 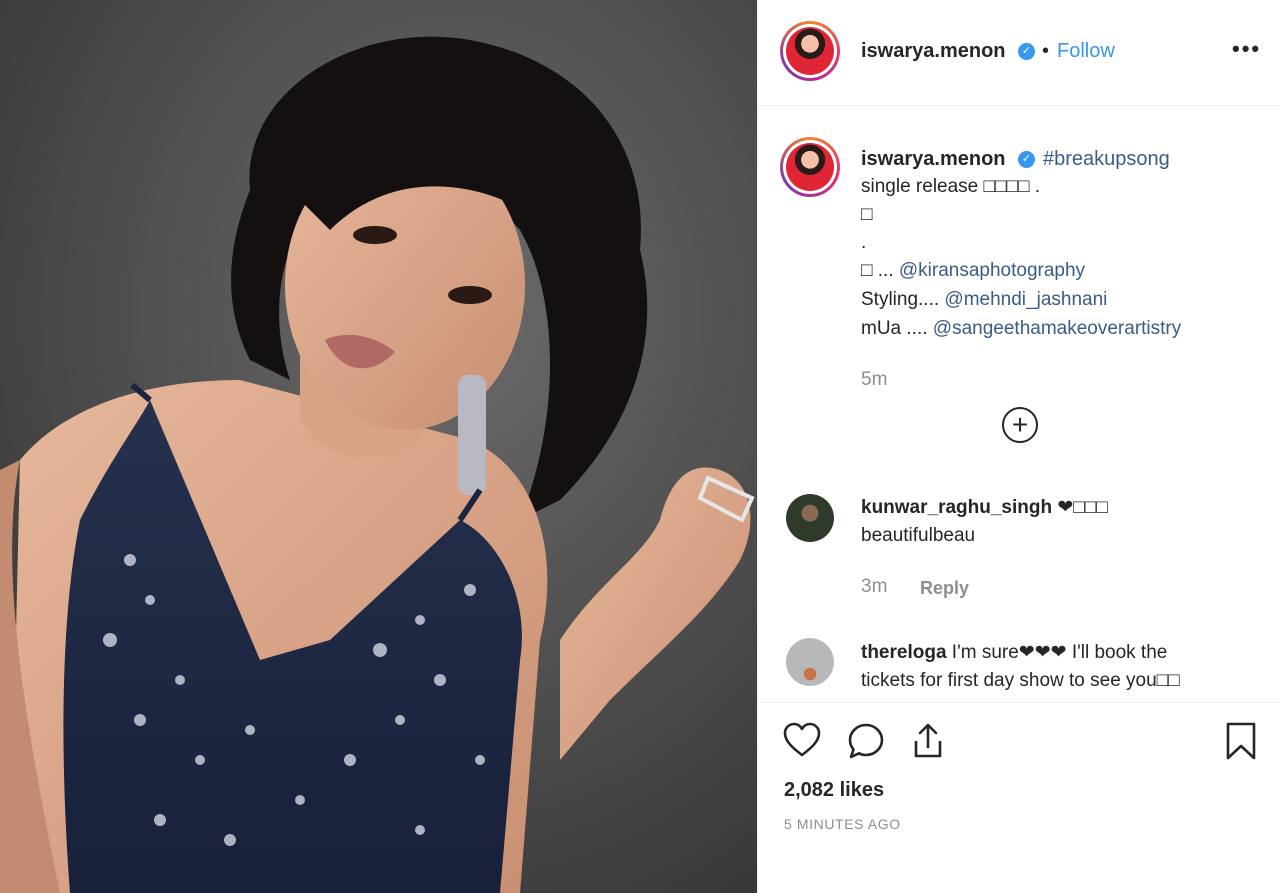 I want to click on header-username: iswarya.menon, so click(x=933, y=51).